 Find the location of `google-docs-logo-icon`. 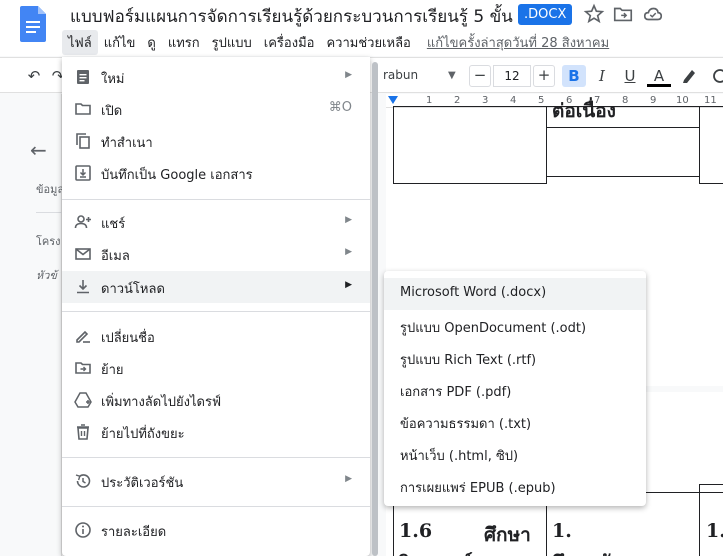

google-docs-logo-icon is located at coordinates (33, 24).